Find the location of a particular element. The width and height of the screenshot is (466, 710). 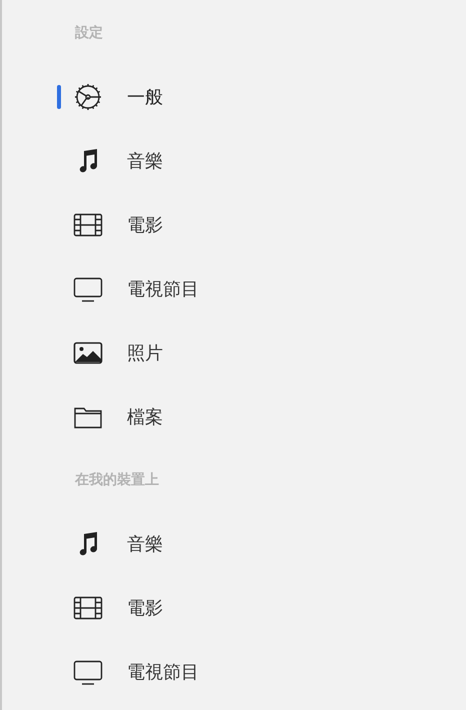

section-header: 設定 is located at coordinates (89, 33).